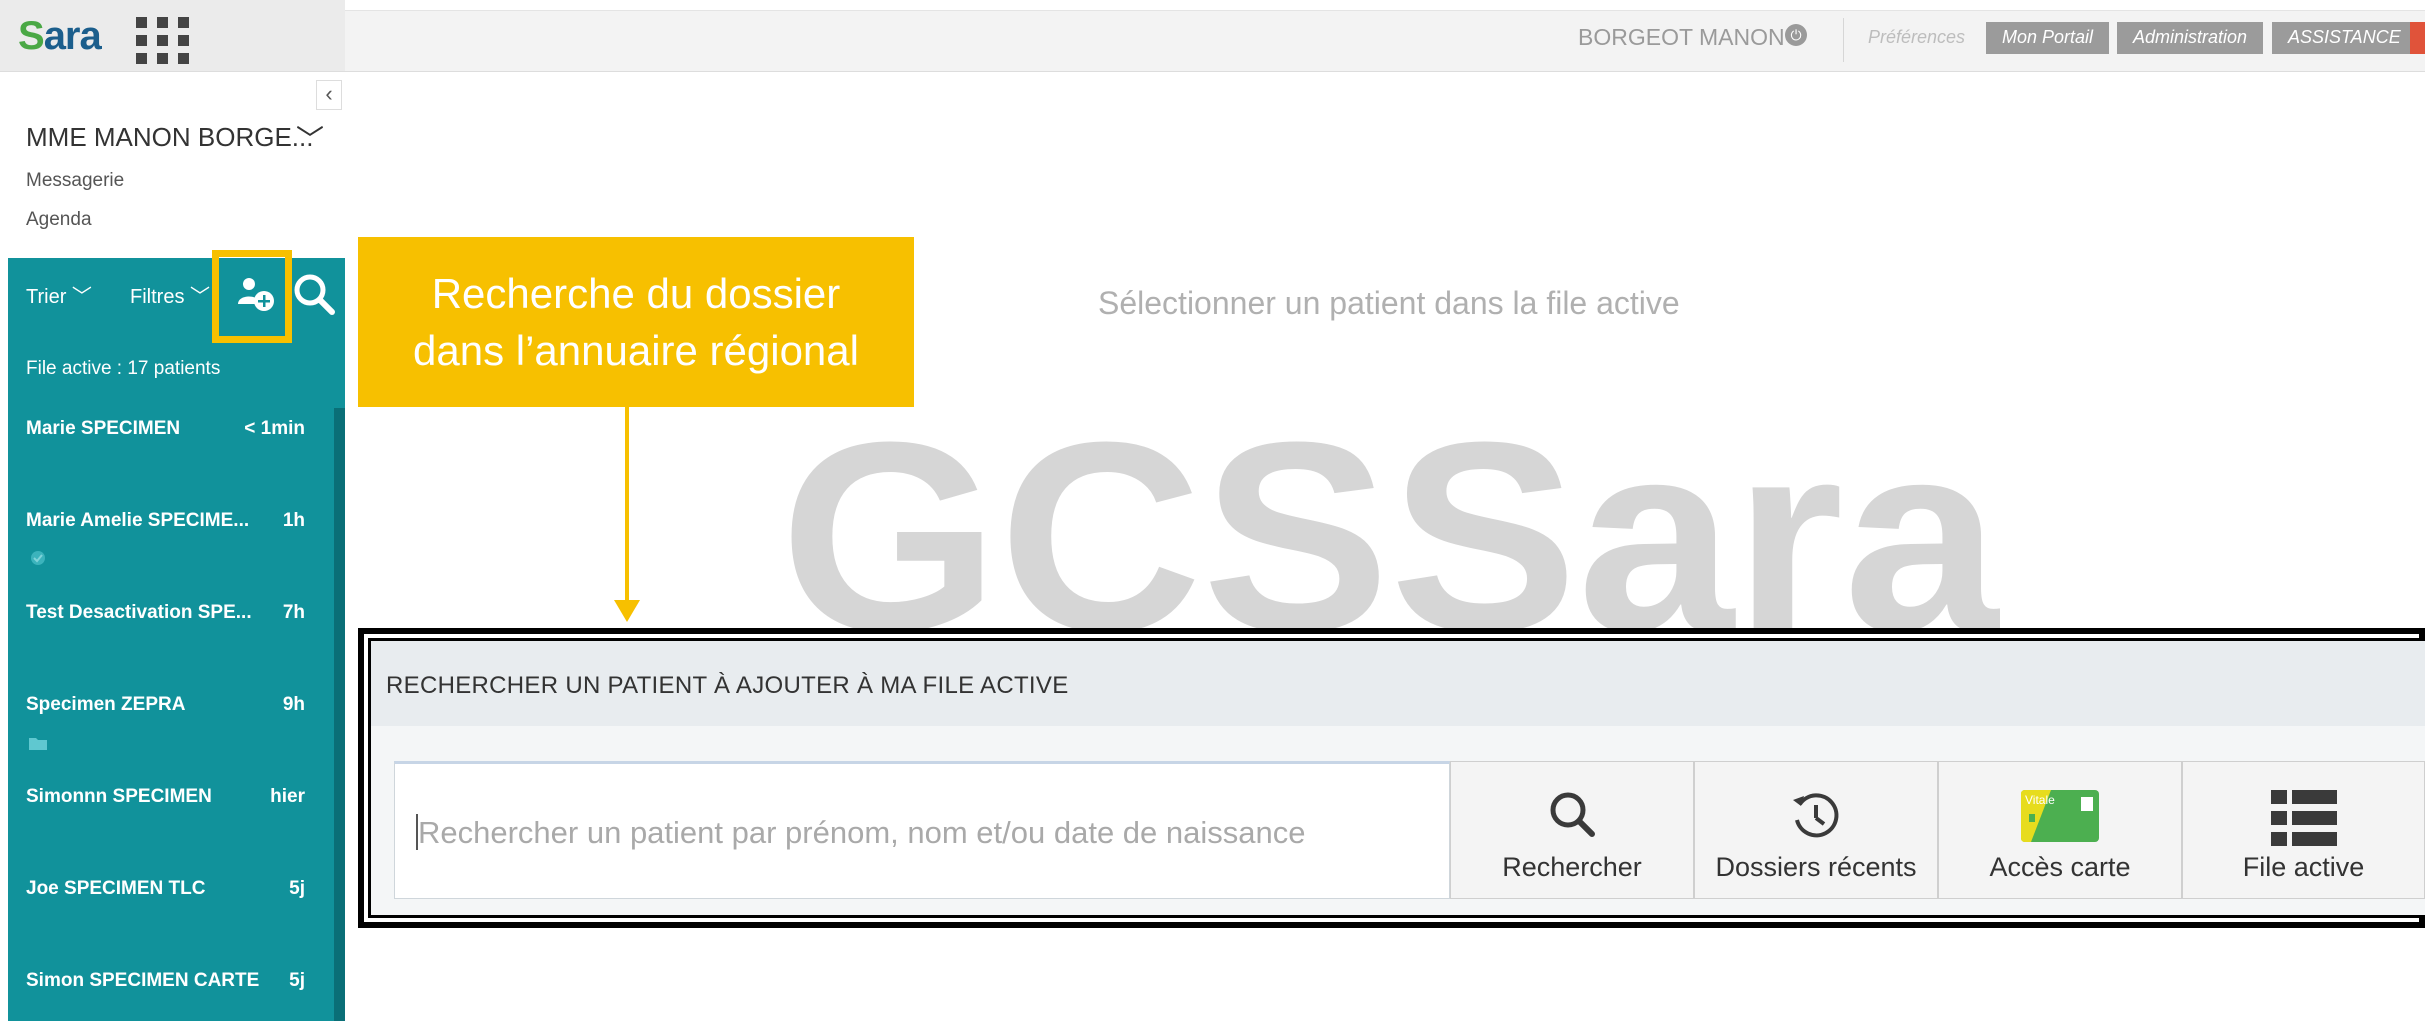 This screenshot has height=1021, width=2425. Describe the element at coordinates (1916, 37) in the screenshot. I see `preferences-link: Préférences` at that location.